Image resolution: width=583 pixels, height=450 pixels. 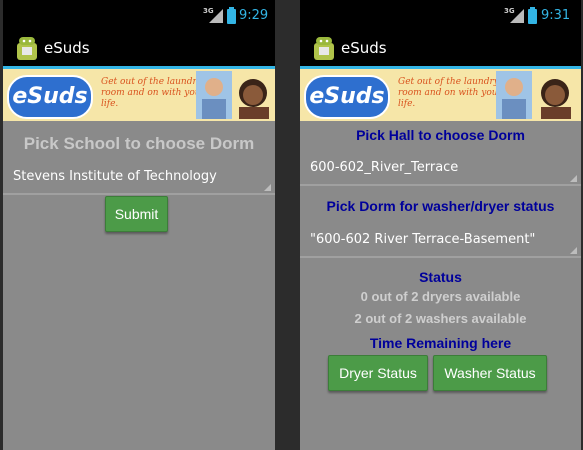 What do you see at coordinates (440, 343) in the screenshot?
I see `time-remaining-heading: Time Remaining here` at bounding box center [440, 343].